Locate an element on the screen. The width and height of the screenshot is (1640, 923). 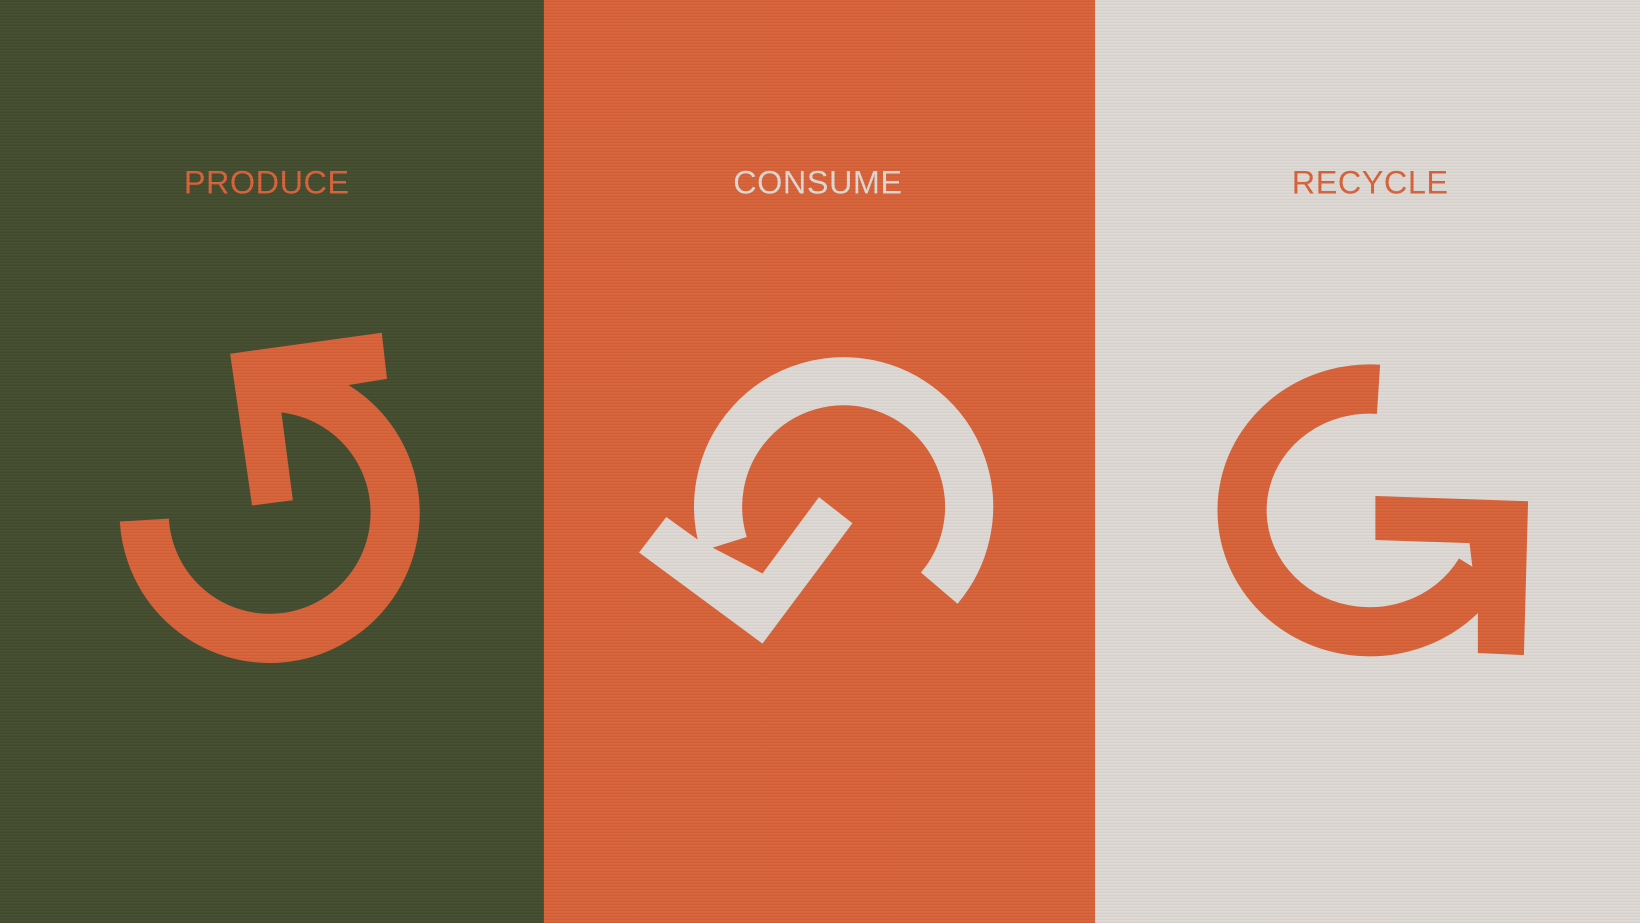
panel-recycle-title: RECYCLE is located at coordinates (1370, 183).